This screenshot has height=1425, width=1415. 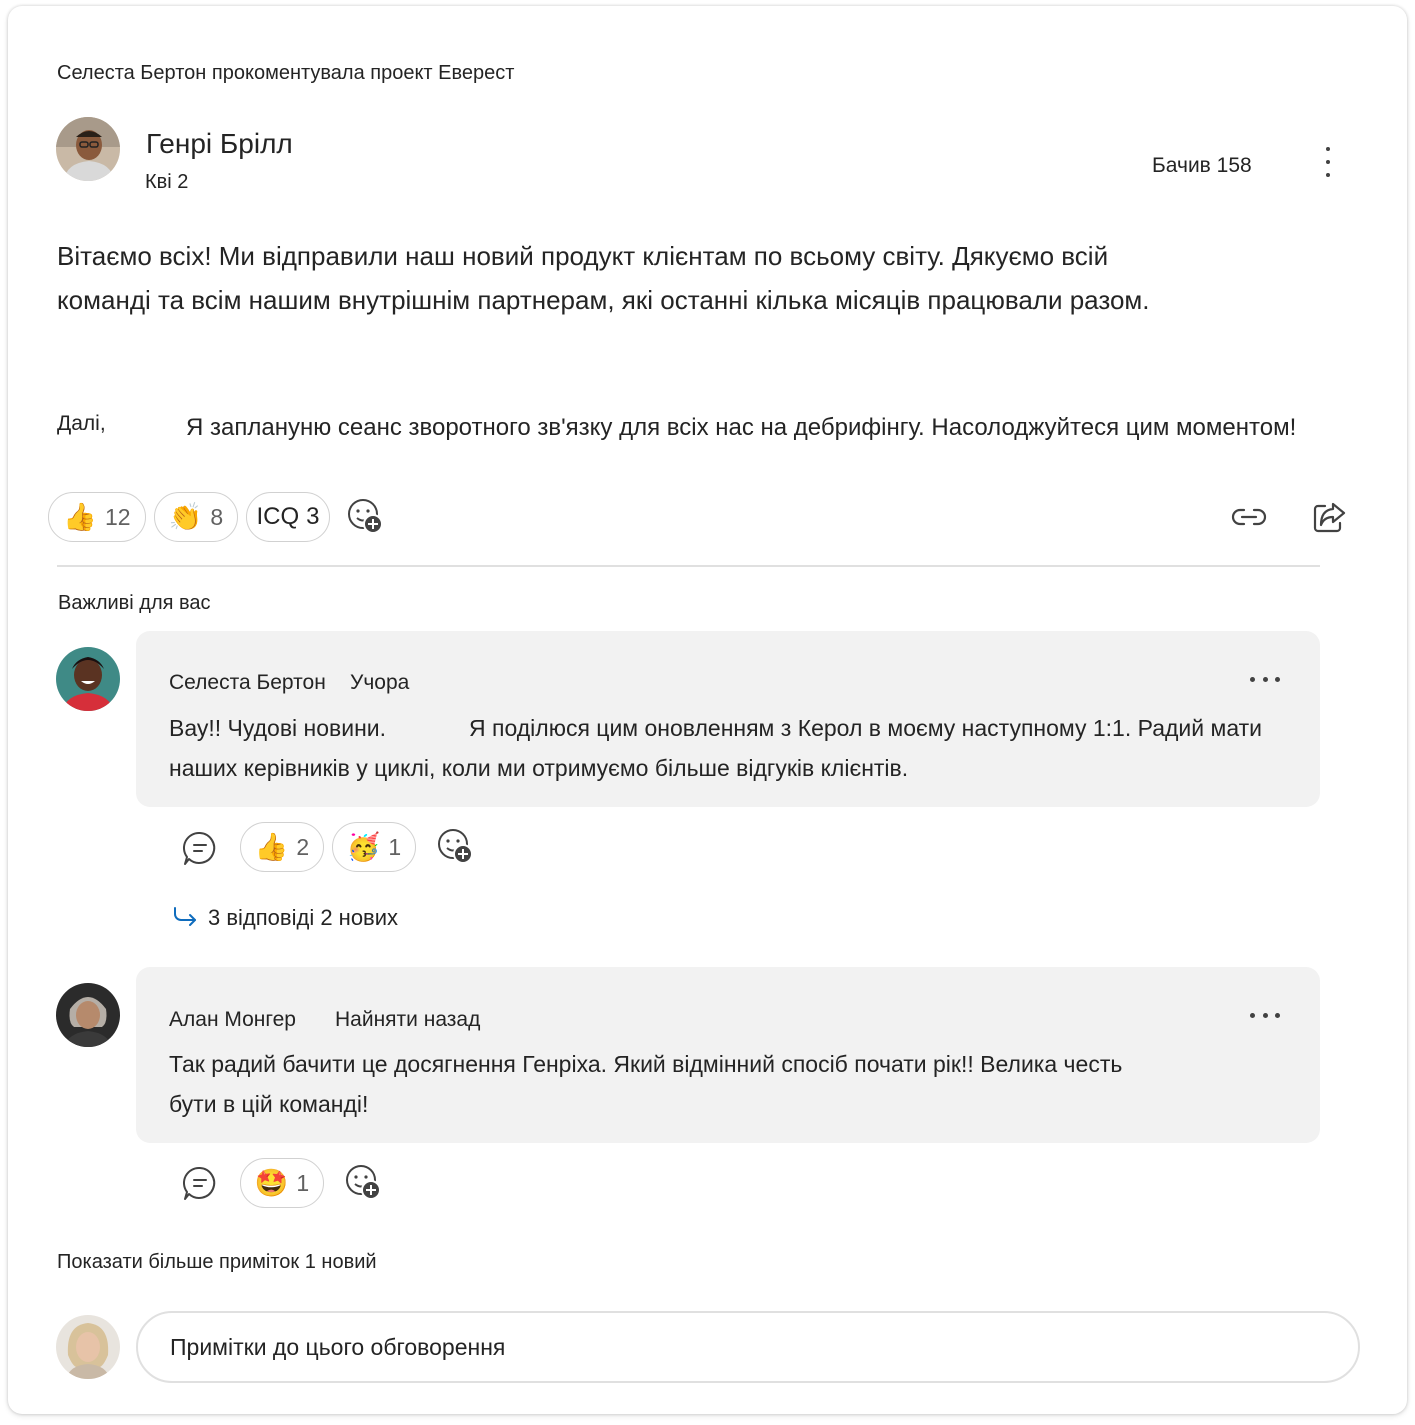 I want to click on reaction-count: 12, so click(x=118, y=516).